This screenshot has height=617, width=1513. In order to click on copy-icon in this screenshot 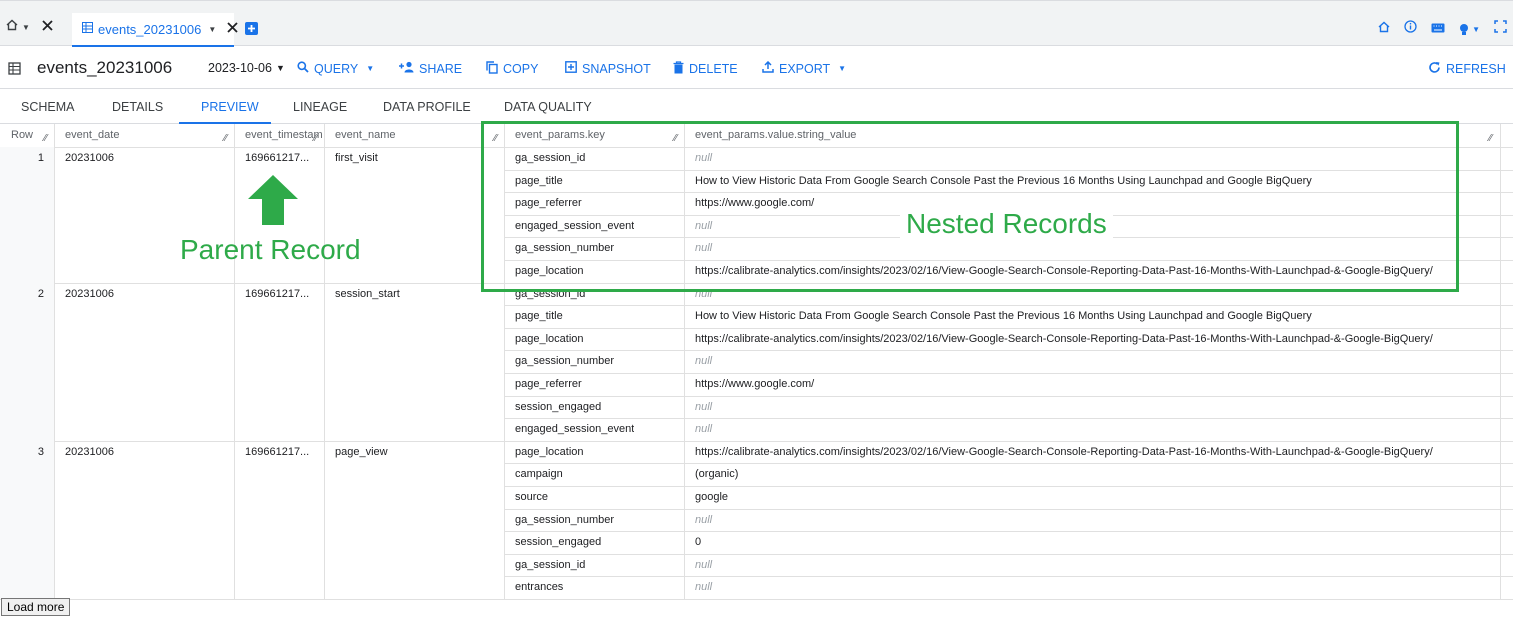, I will do `click(492, 69)`.